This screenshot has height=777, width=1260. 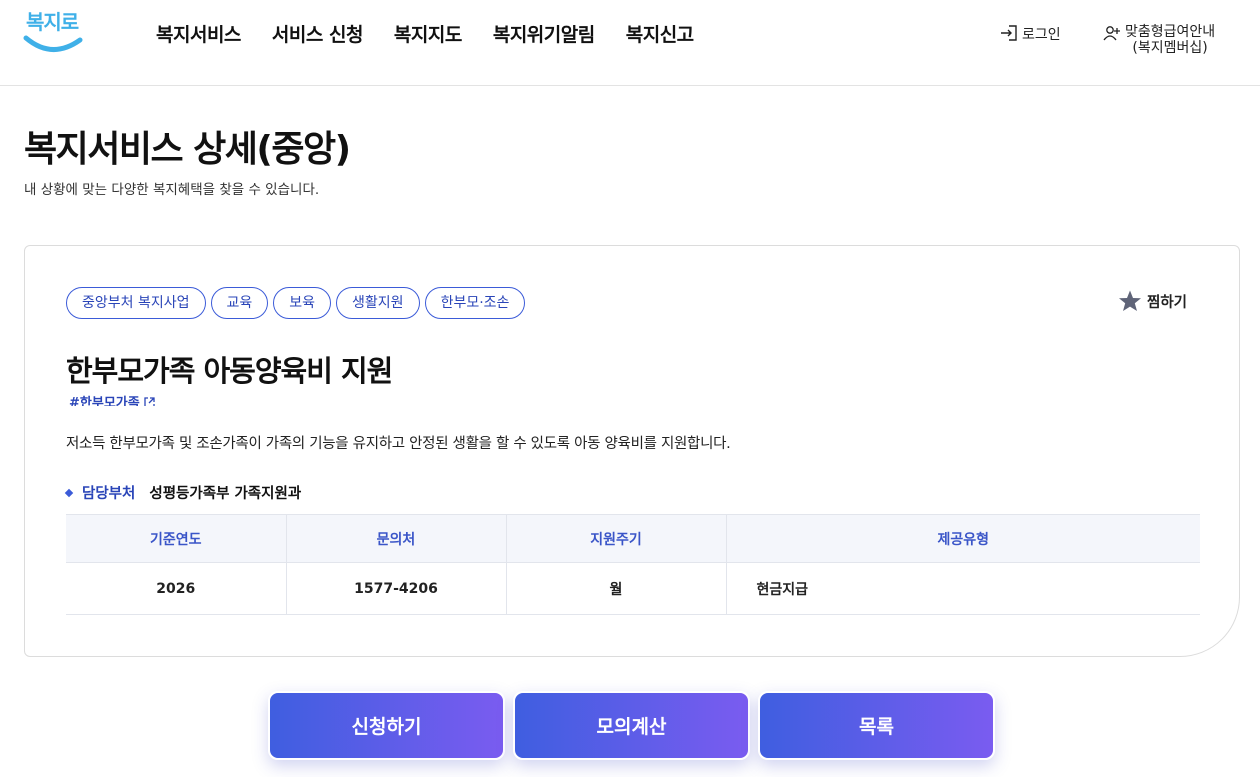 I want to click on bullet-icon, so click(x=69, y=492).